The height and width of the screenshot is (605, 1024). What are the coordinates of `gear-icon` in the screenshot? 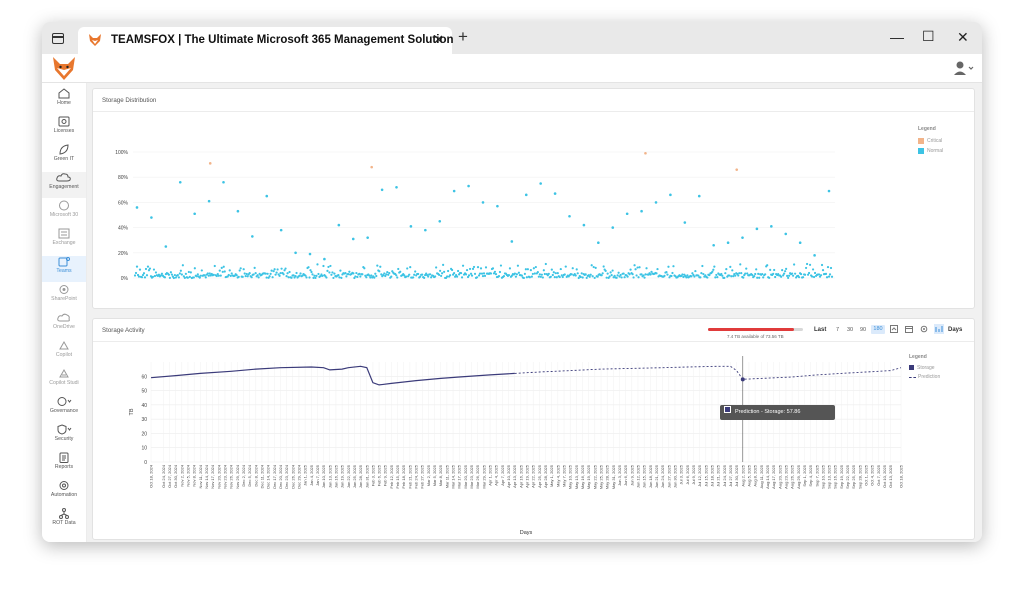 It's located at (924, 329).